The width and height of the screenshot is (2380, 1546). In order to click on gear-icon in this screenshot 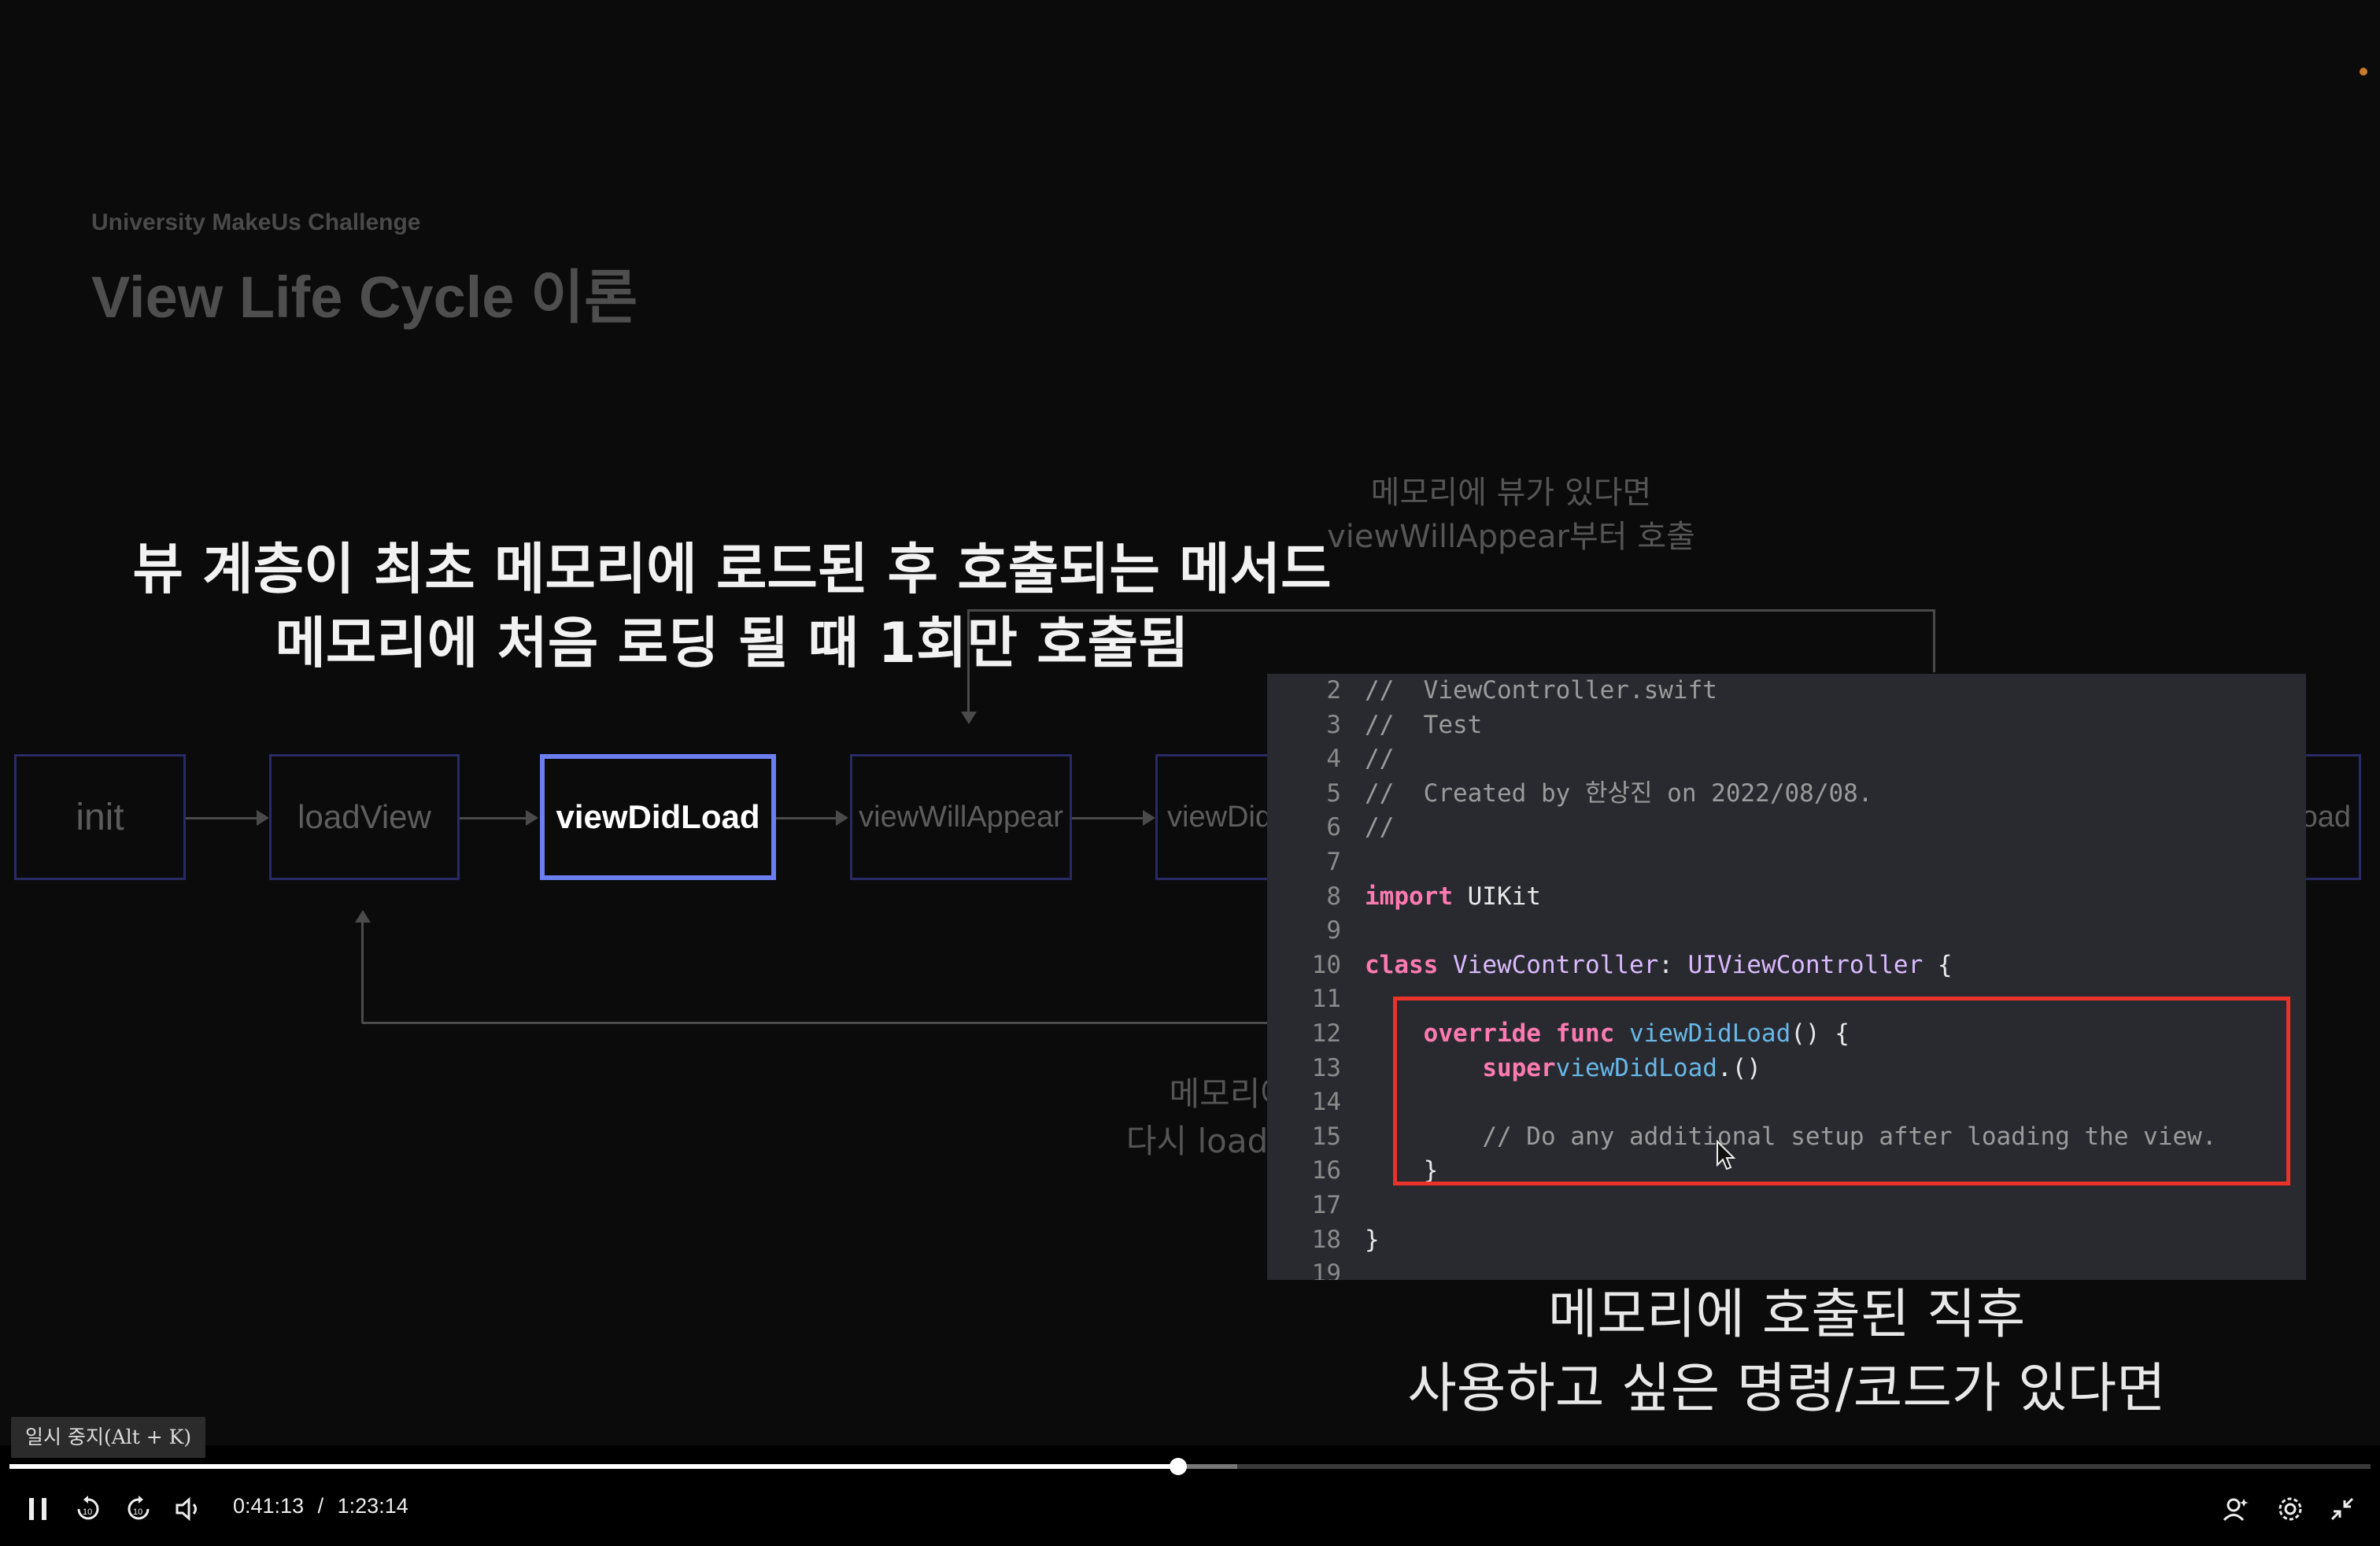, I will do `click(2290, 1509)`.